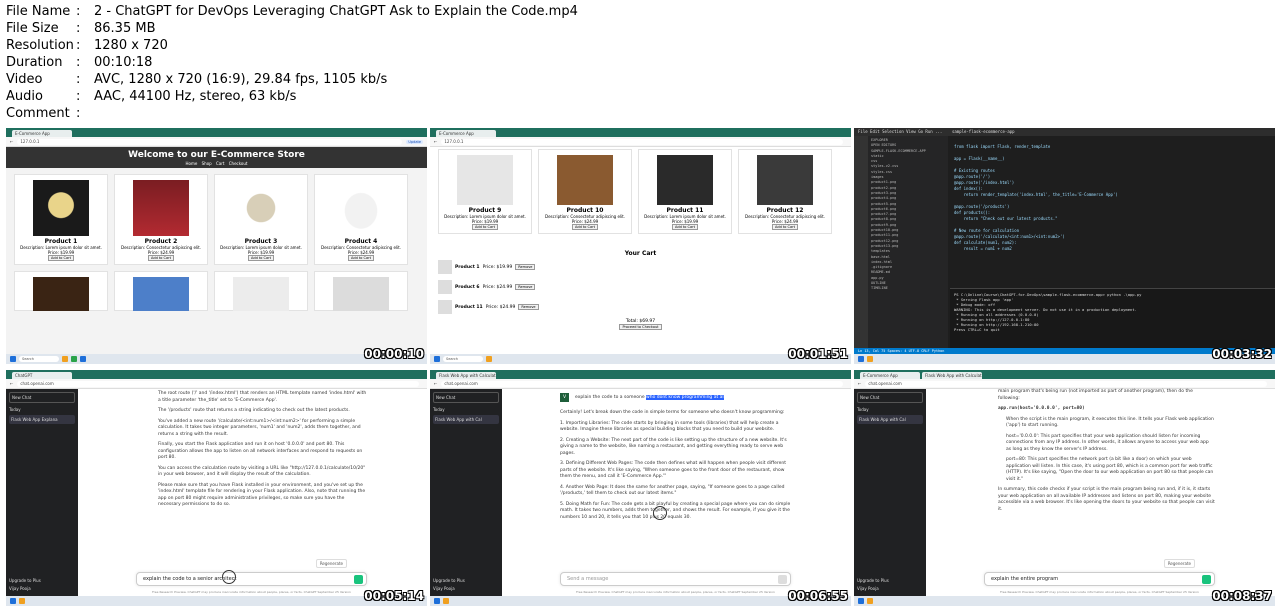 Image resolution: width=1278 pixels, height=611 pixels. Describe the element at coordinates (238, 163) in the screenshot. I see `nav-checkout: Checkout` at that location.